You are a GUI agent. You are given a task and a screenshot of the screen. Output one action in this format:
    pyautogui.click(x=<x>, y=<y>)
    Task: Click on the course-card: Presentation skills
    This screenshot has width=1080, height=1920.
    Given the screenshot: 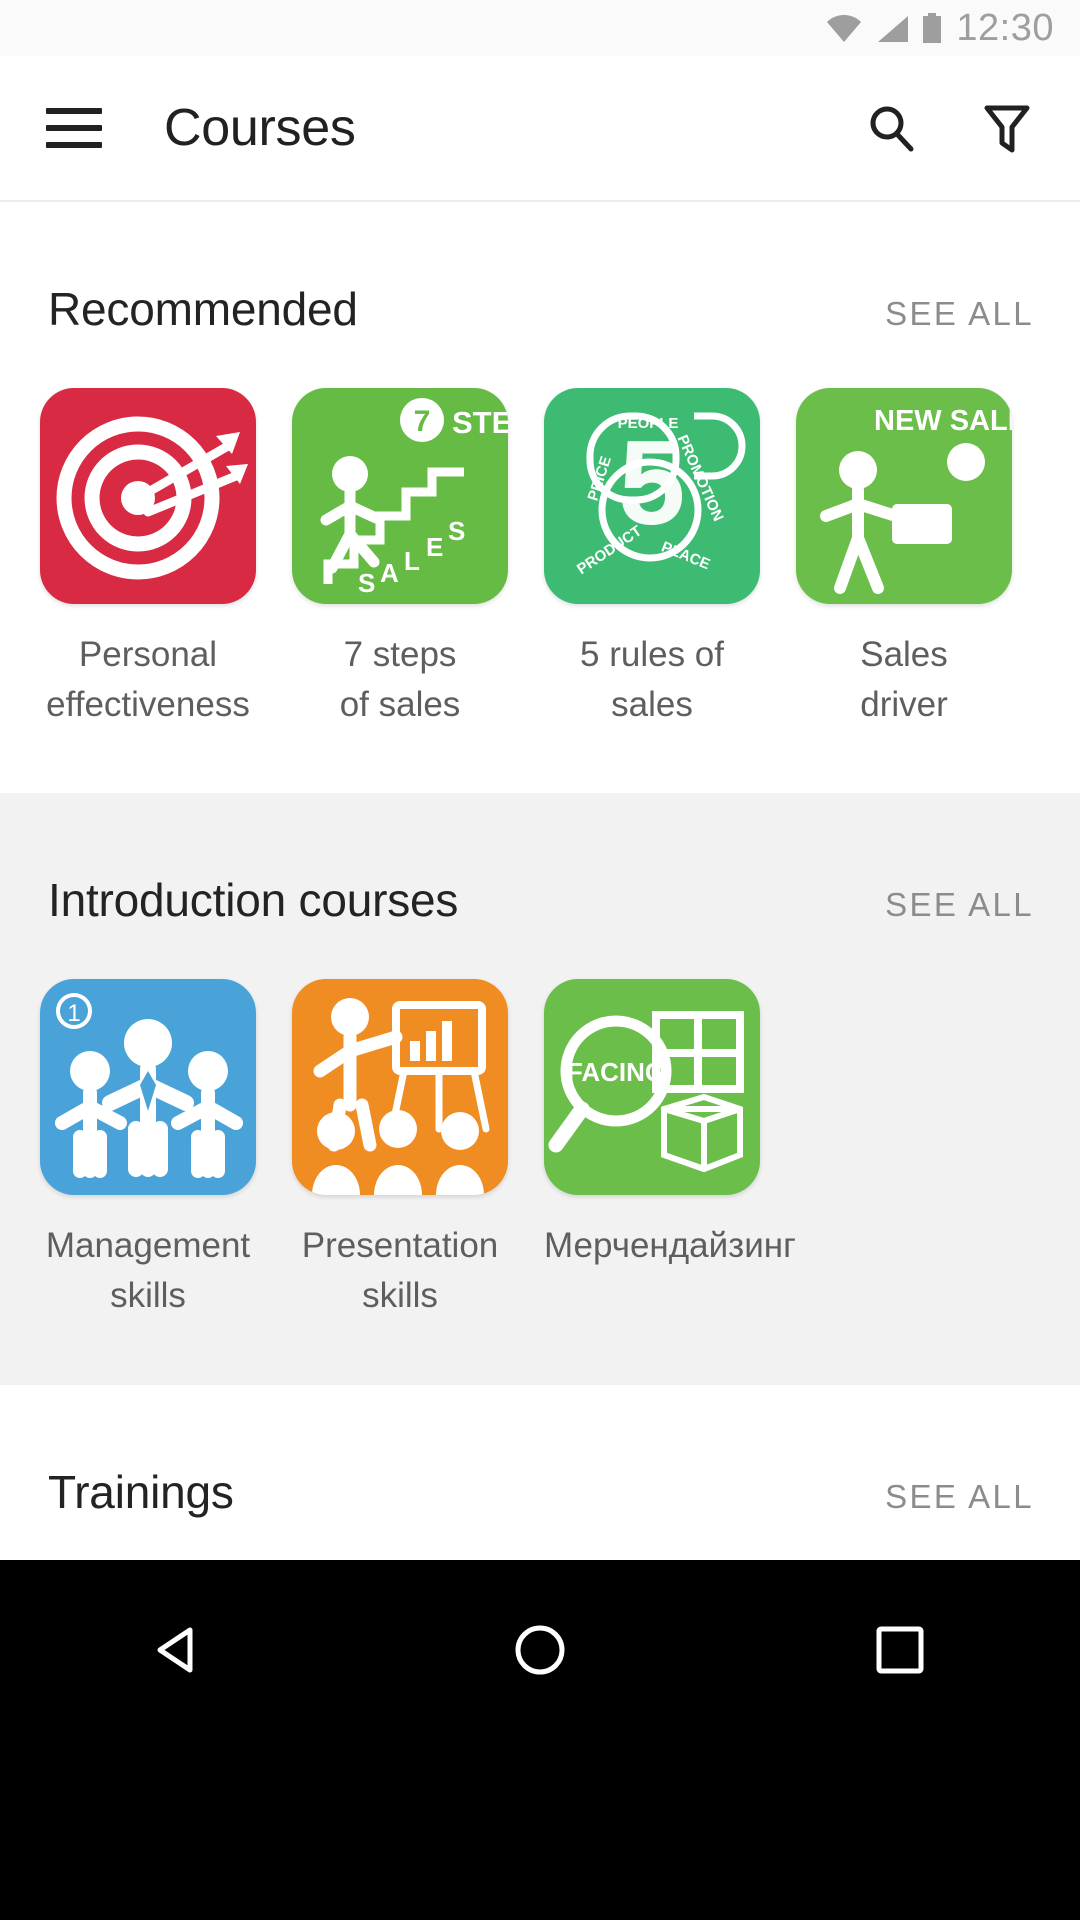 What is the action you would take?
    pyautogui.click(x=400, y=1149)
    